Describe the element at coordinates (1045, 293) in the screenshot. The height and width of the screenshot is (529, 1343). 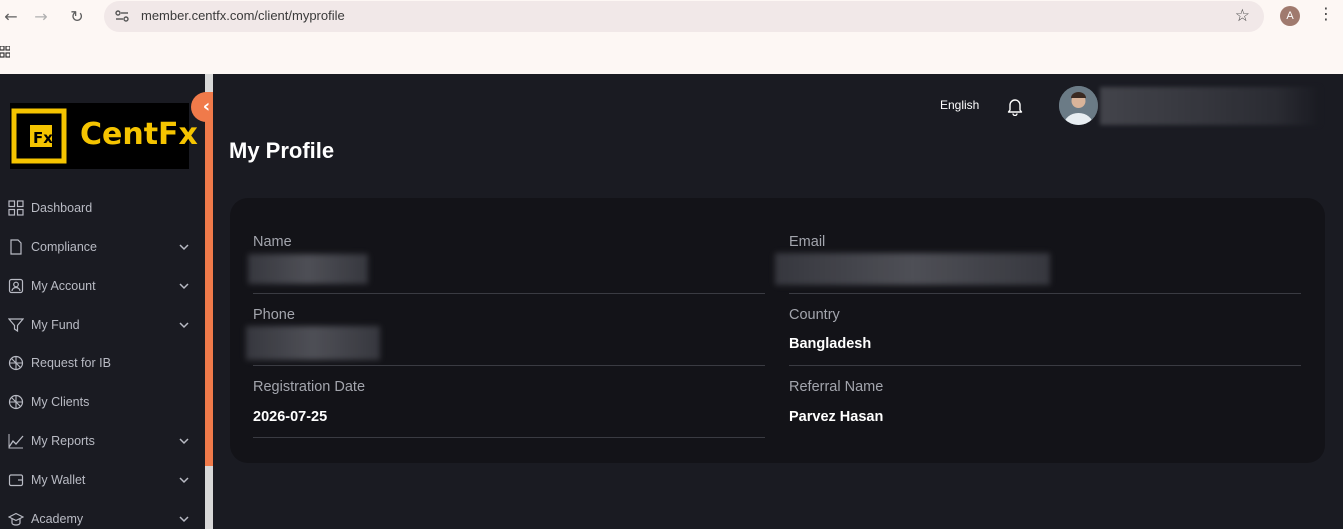
I see `email-divider` at that location.